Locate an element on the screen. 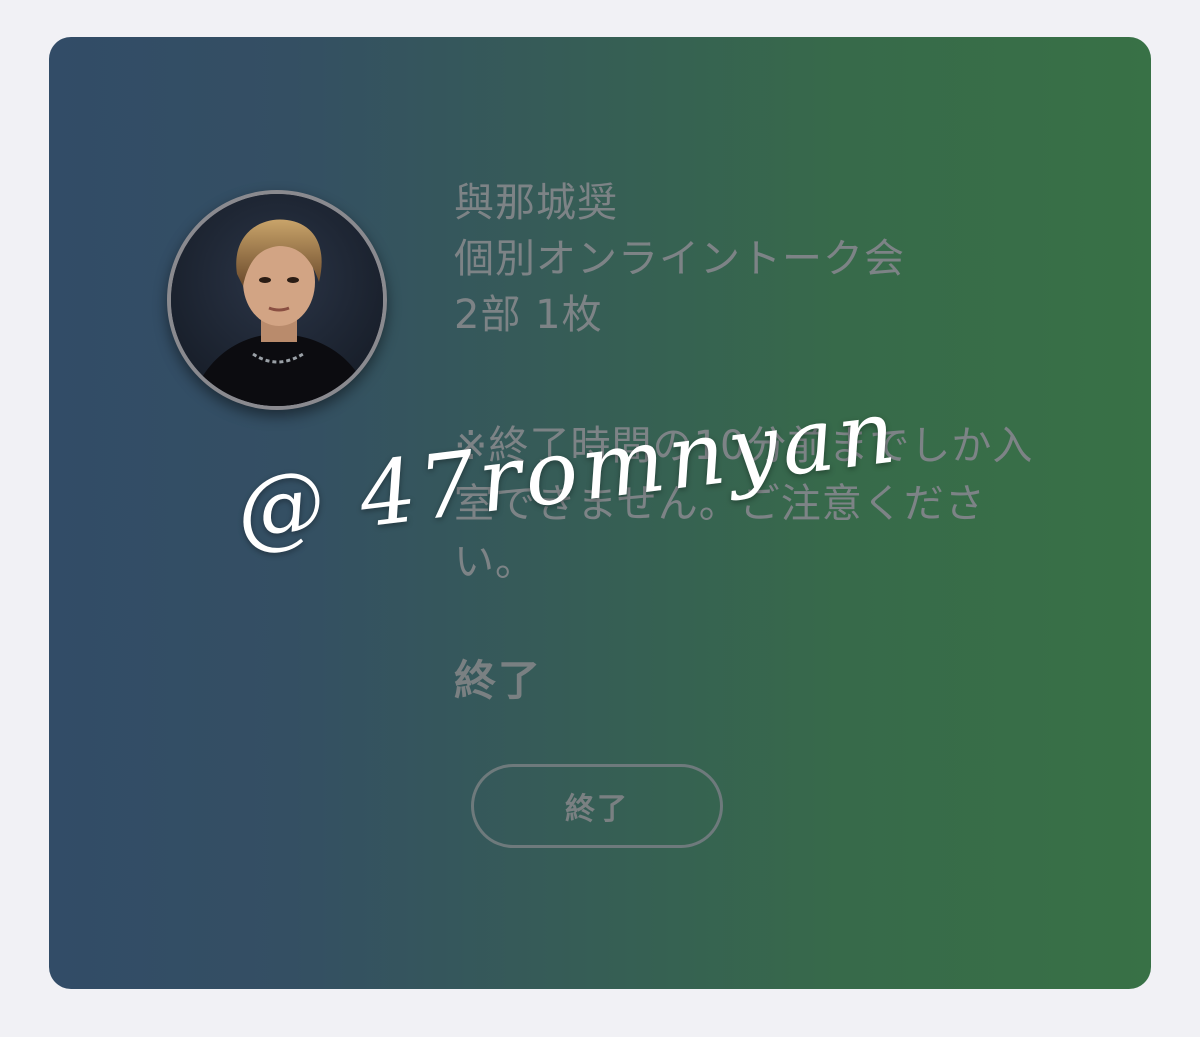 This screenshot has height=1037, width=1200. status-label: 終了 is located at coordinates (498, 680).